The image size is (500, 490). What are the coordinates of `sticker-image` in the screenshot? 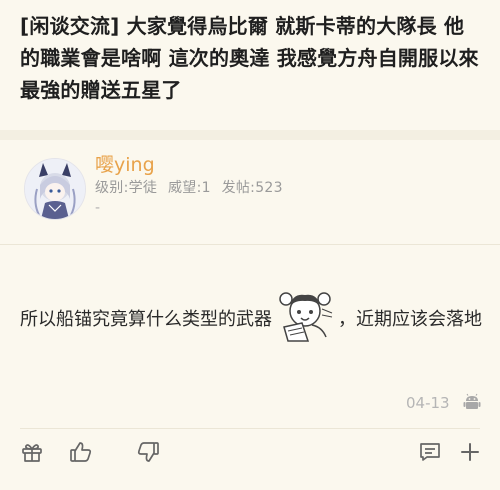 It's located at (305, 315).